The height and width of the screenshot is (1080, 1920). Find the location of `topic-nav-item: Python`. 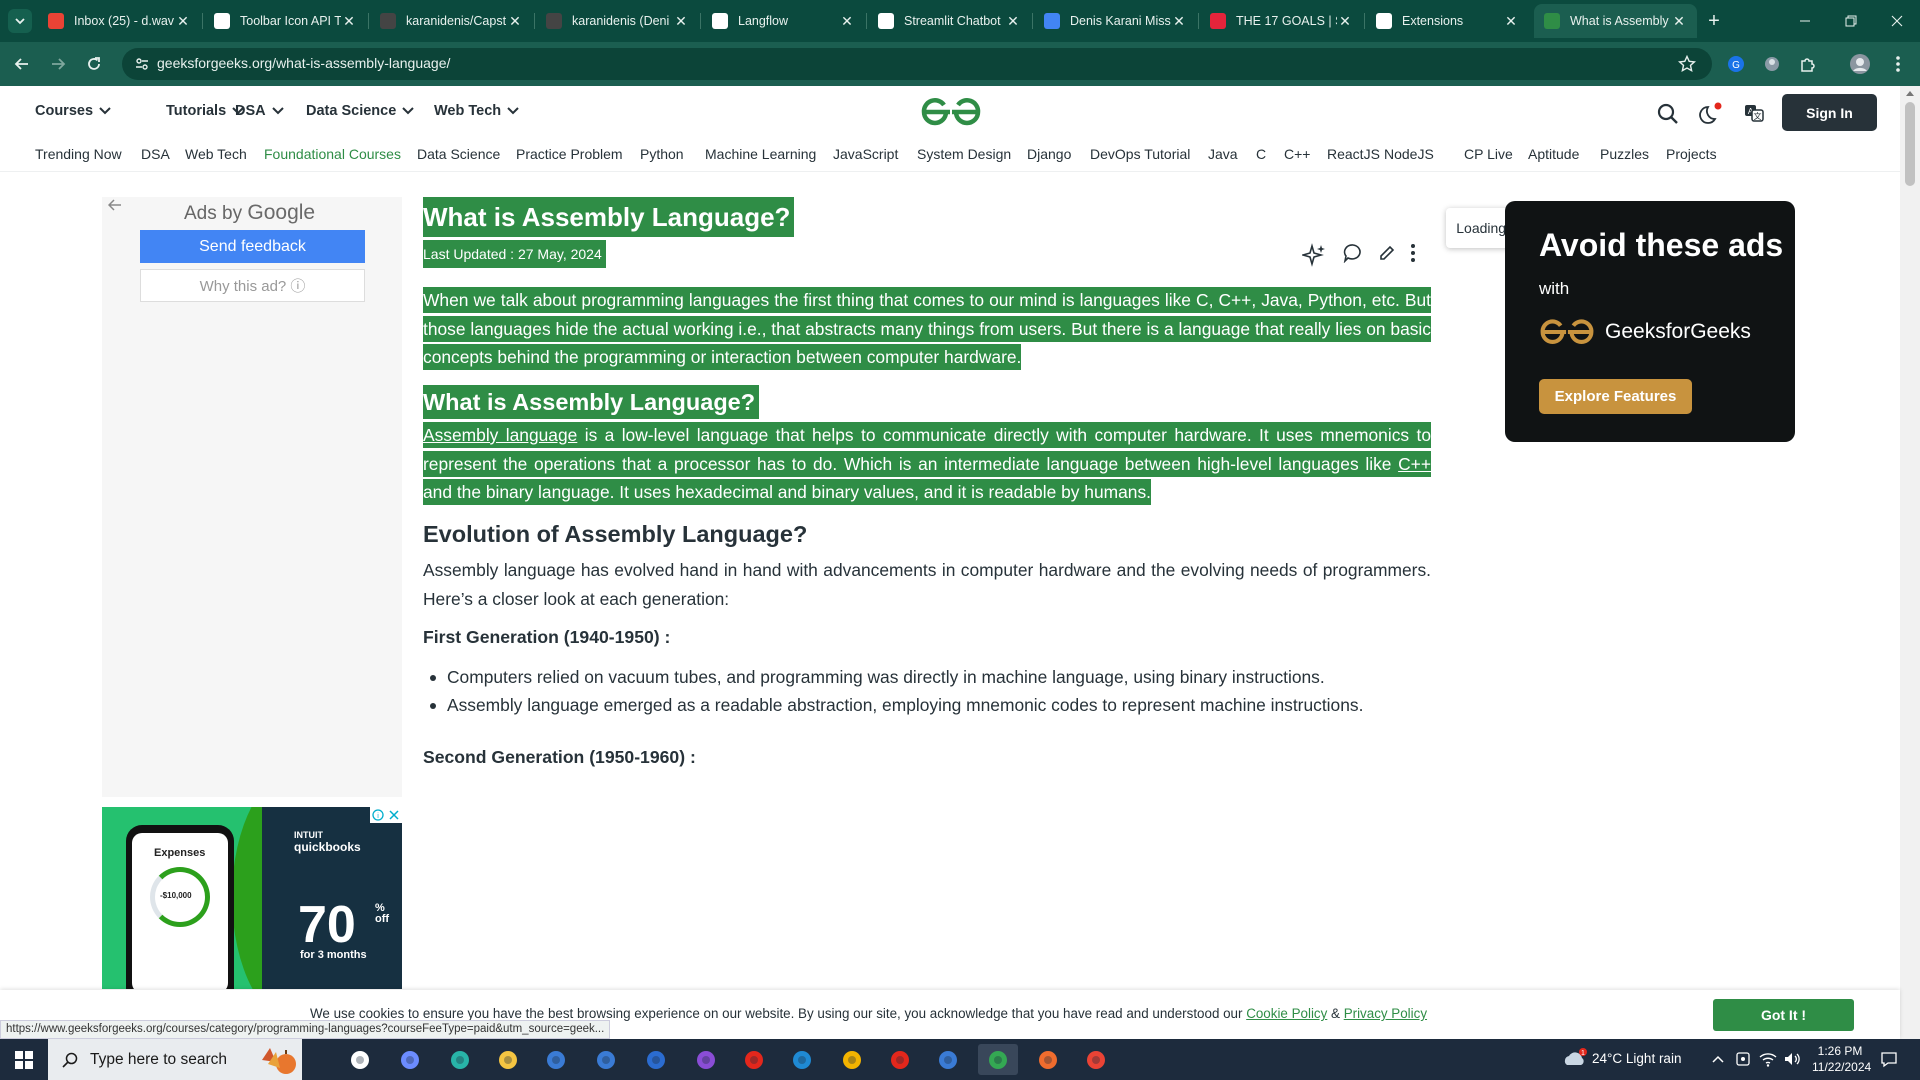

topic-nav-item: Python is located at coordinates (662, 154).